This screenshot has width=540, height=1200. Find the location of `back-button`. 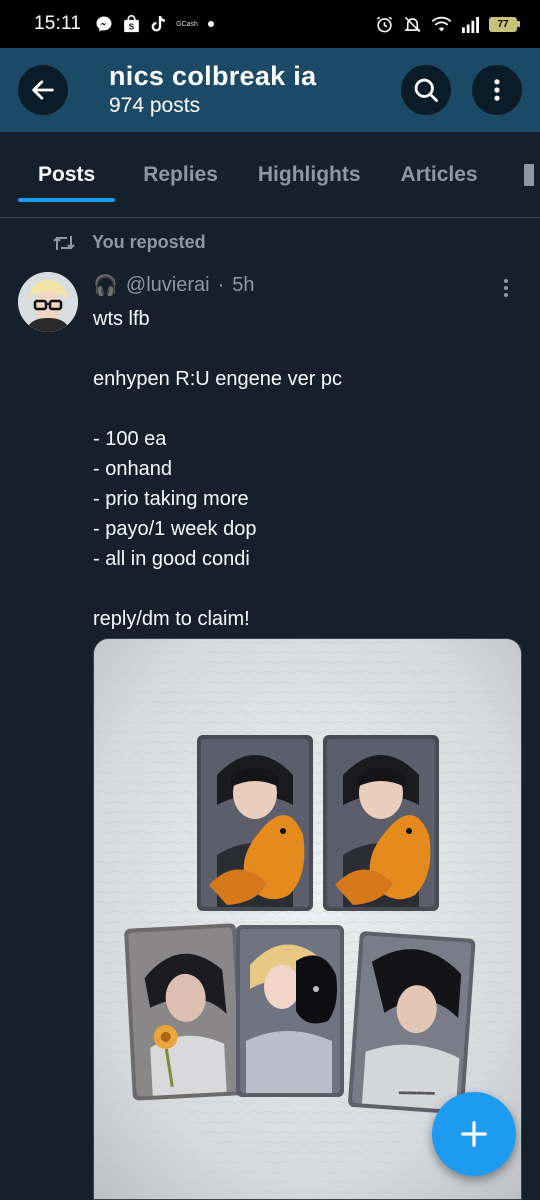

back-button is located at coordinates (43, 90).